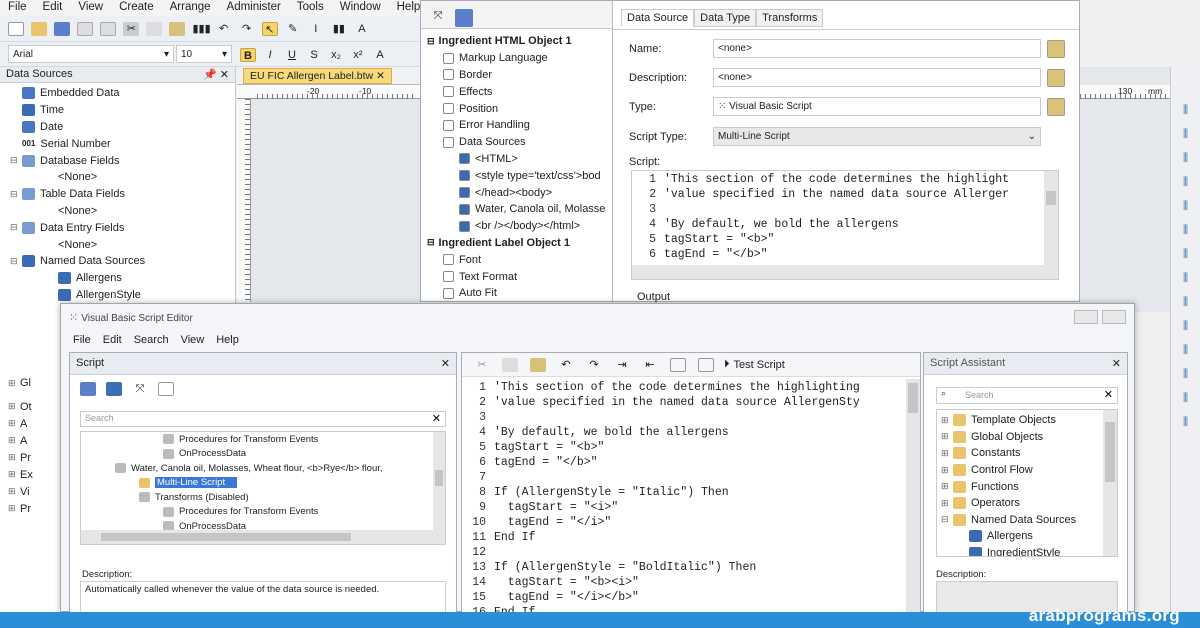 This screenshot has height=628, width=1200. What do you see at coordinates (360, 8) in the screenshot?
I see `menu-window: Window` at bounding box center [360, 8].